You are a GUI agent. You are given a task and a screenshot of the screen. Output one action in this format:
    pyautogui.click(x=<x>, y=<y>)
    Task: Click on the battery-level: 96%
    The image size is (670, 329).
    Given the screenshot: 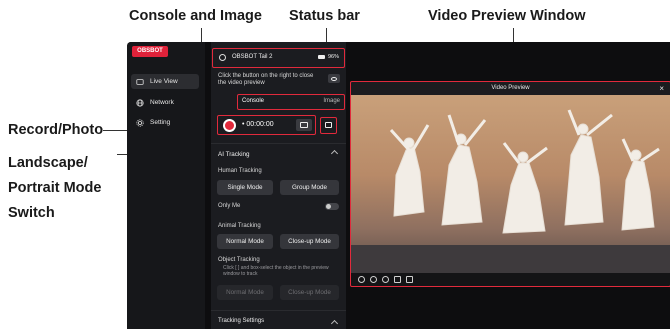 What is the action you would take?
    pyautogui.click(x=334, y=57)
    